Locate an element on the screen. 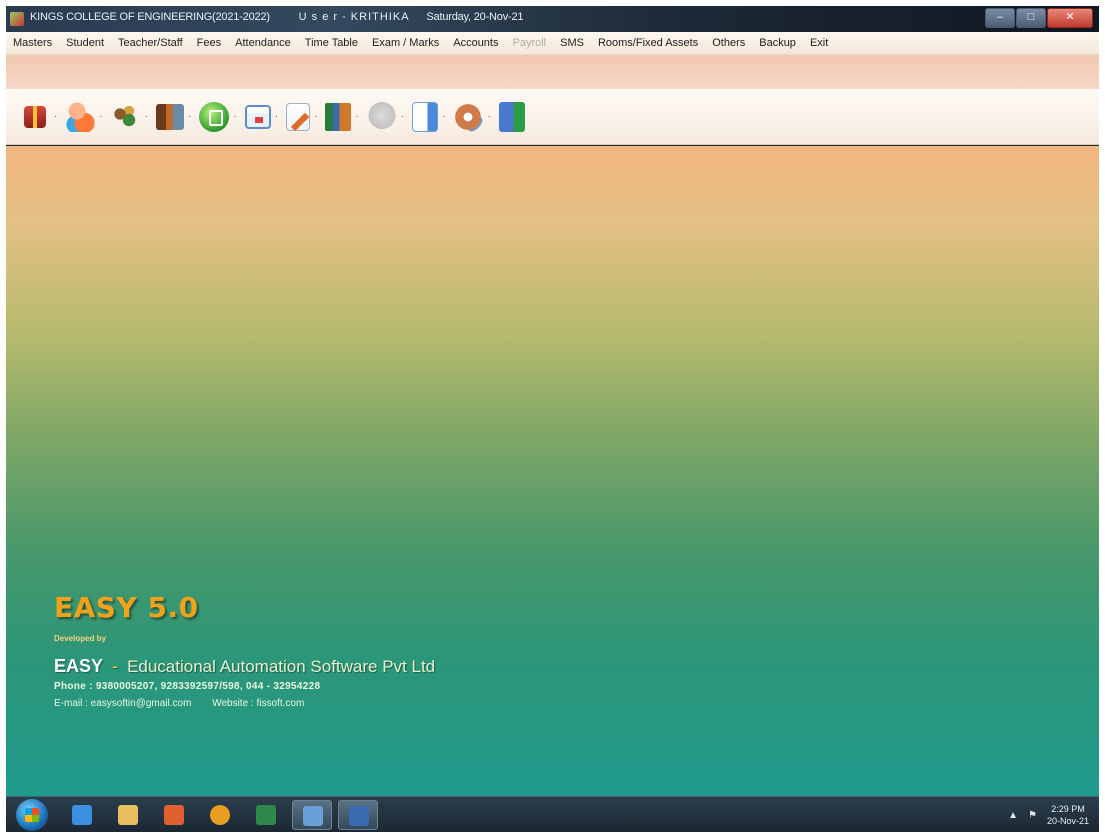 This screenshot has width=1105, height=836. menu-sms: SMS is located at coordinates (572, 43).